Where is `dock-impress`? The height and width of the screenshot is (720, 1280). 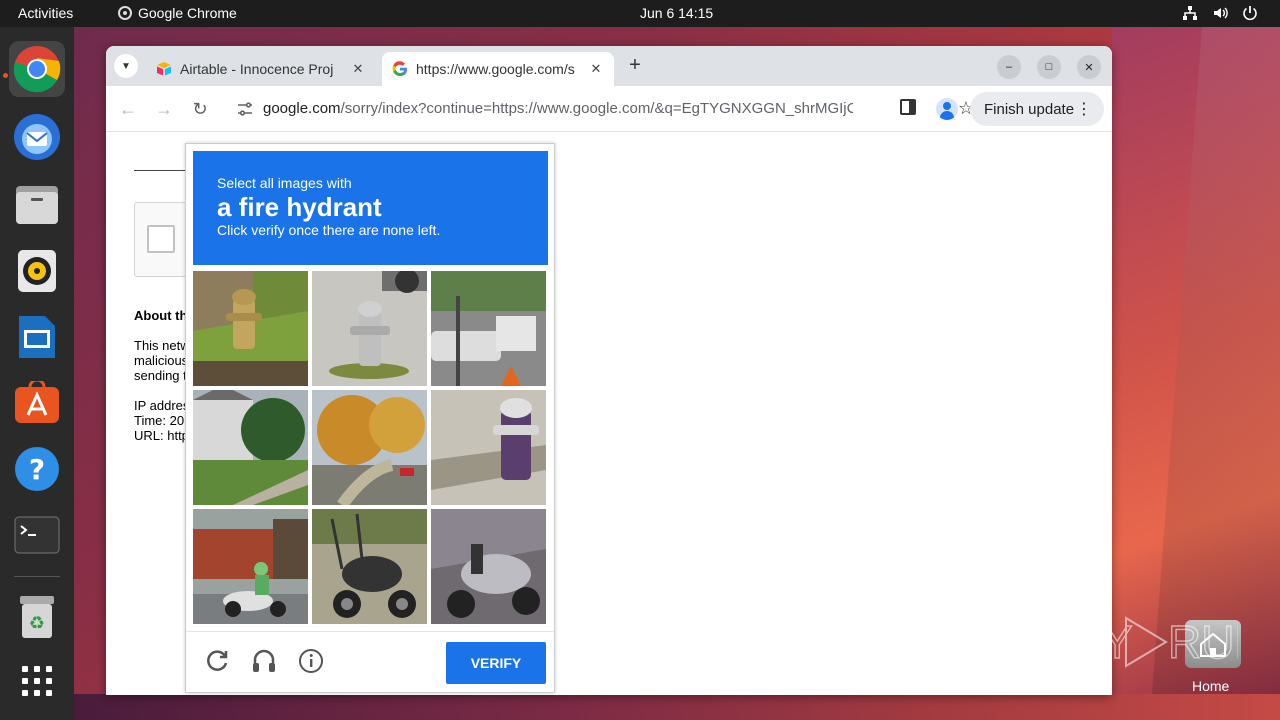 dock-impress is located at coordinates (37, 337).